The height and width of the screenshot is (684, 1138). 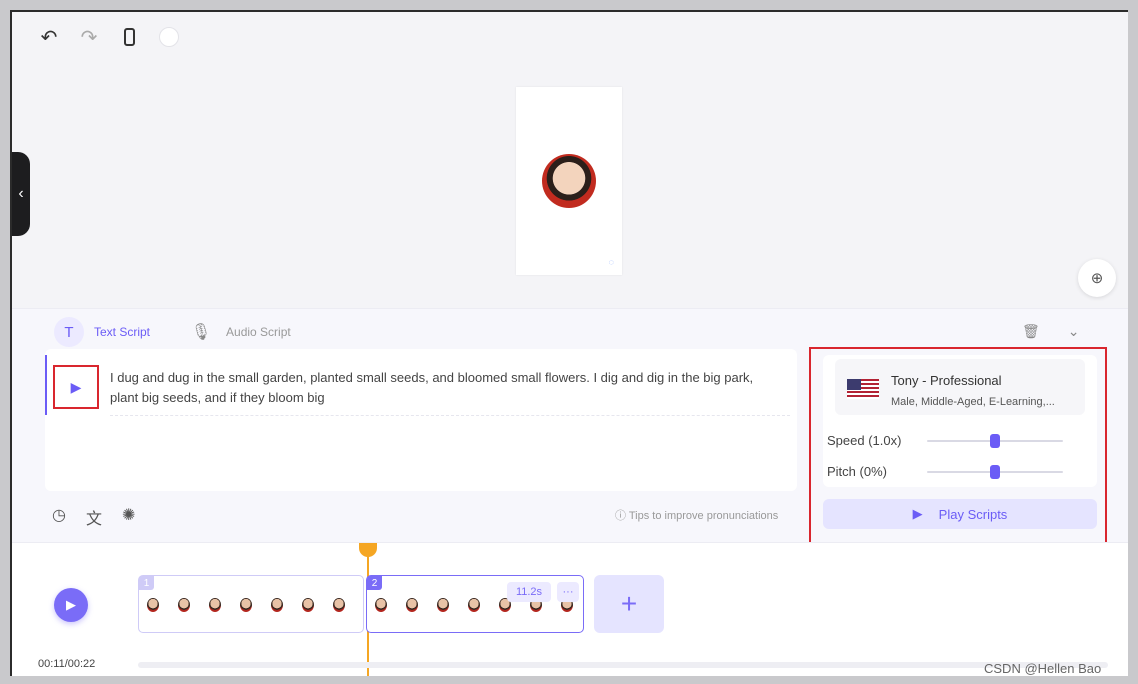 I want to click on voice-name: Tony - Professional, so click(x=946, y=380).